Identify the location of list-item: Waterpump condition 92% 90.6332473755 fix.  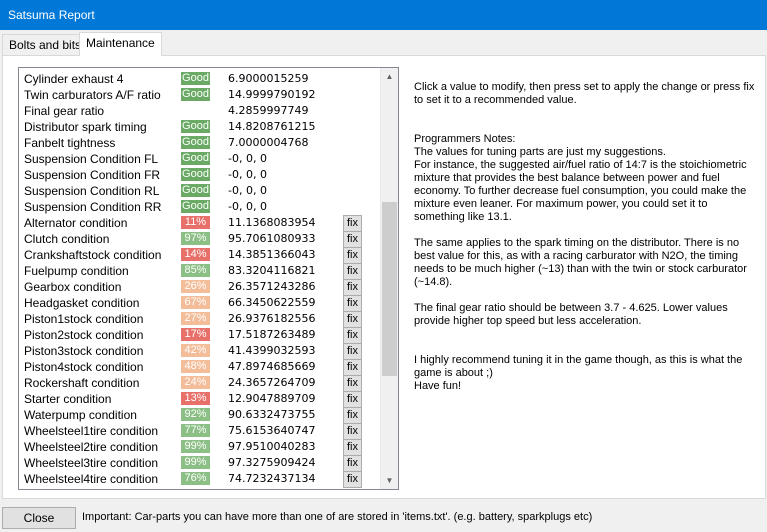
(200, 415).